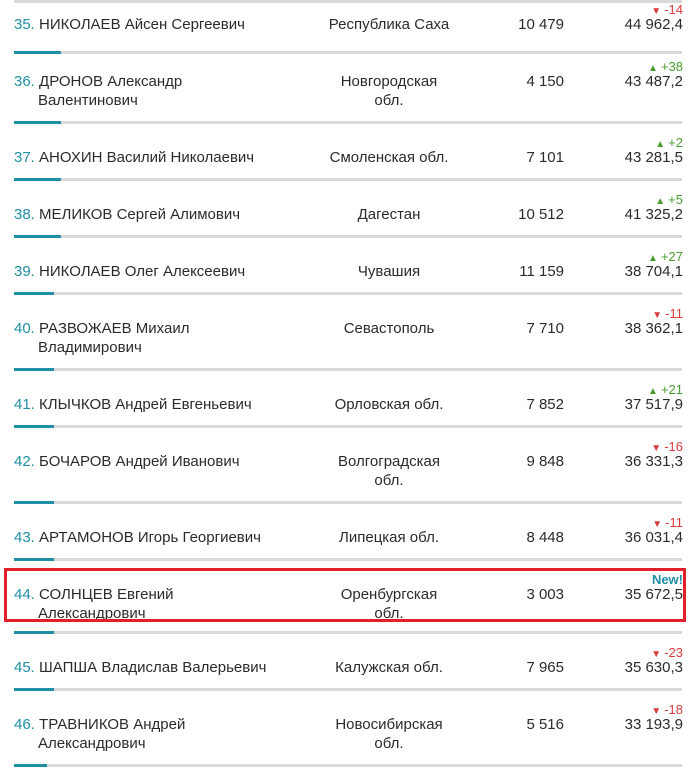  I want to click on rank-number: 44., so click(24, 594).